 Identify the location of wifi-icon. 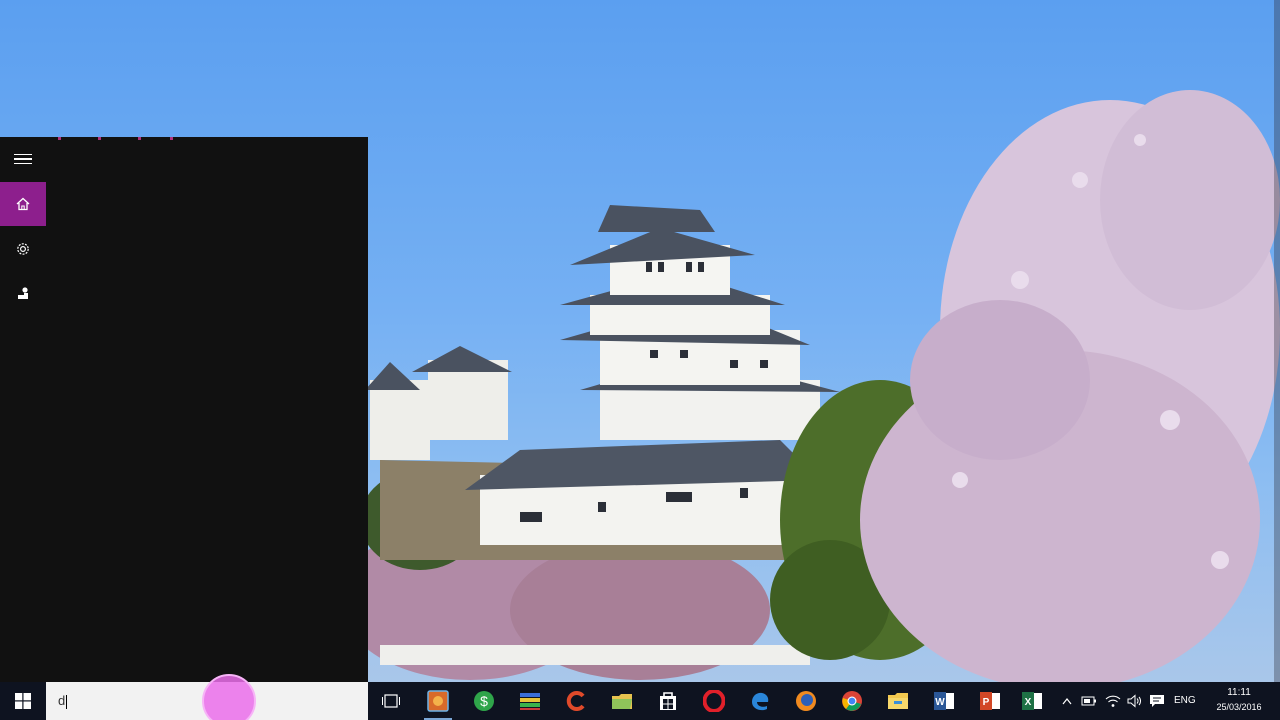
(1113, 701).